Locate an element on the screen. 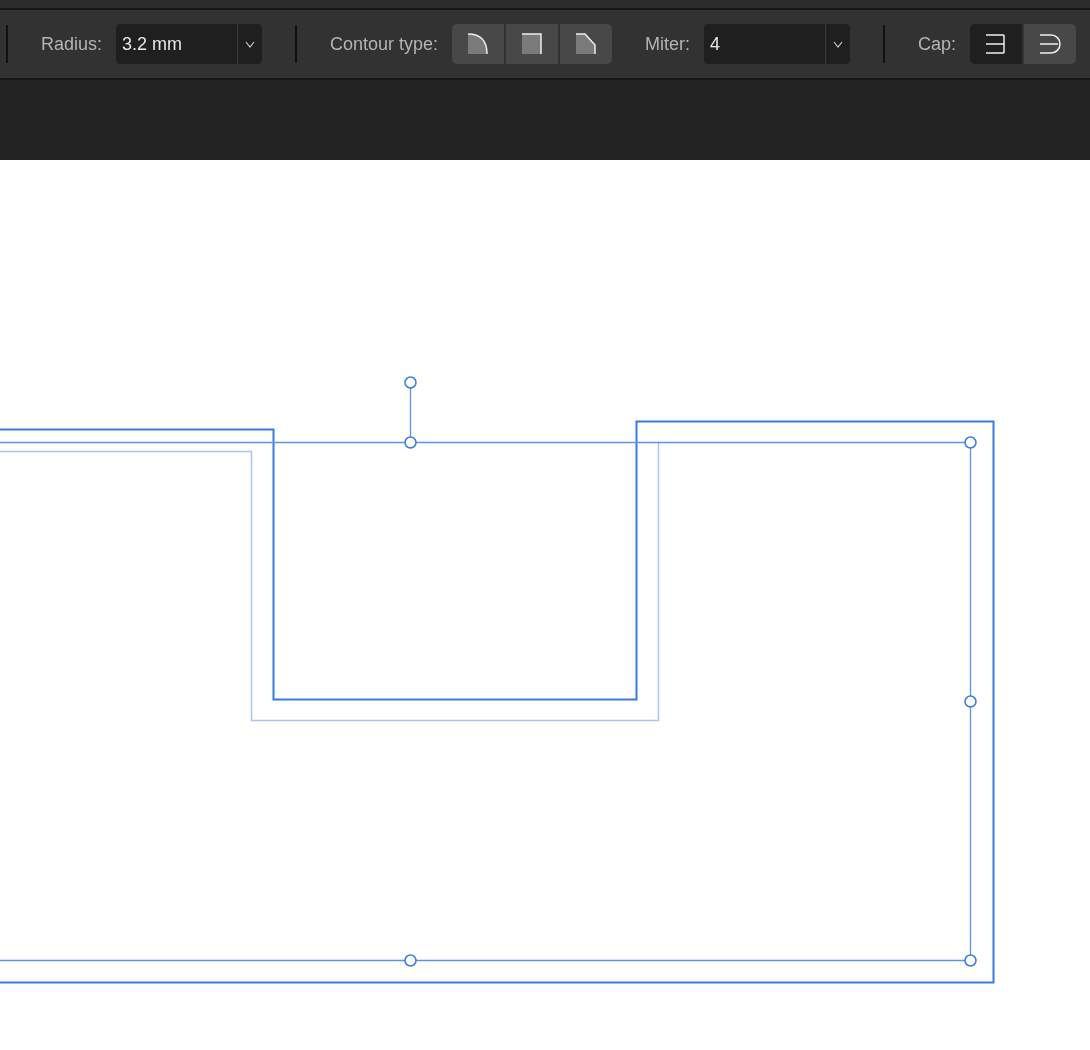  round-cap-icon is located at coordinates (1050, 44).